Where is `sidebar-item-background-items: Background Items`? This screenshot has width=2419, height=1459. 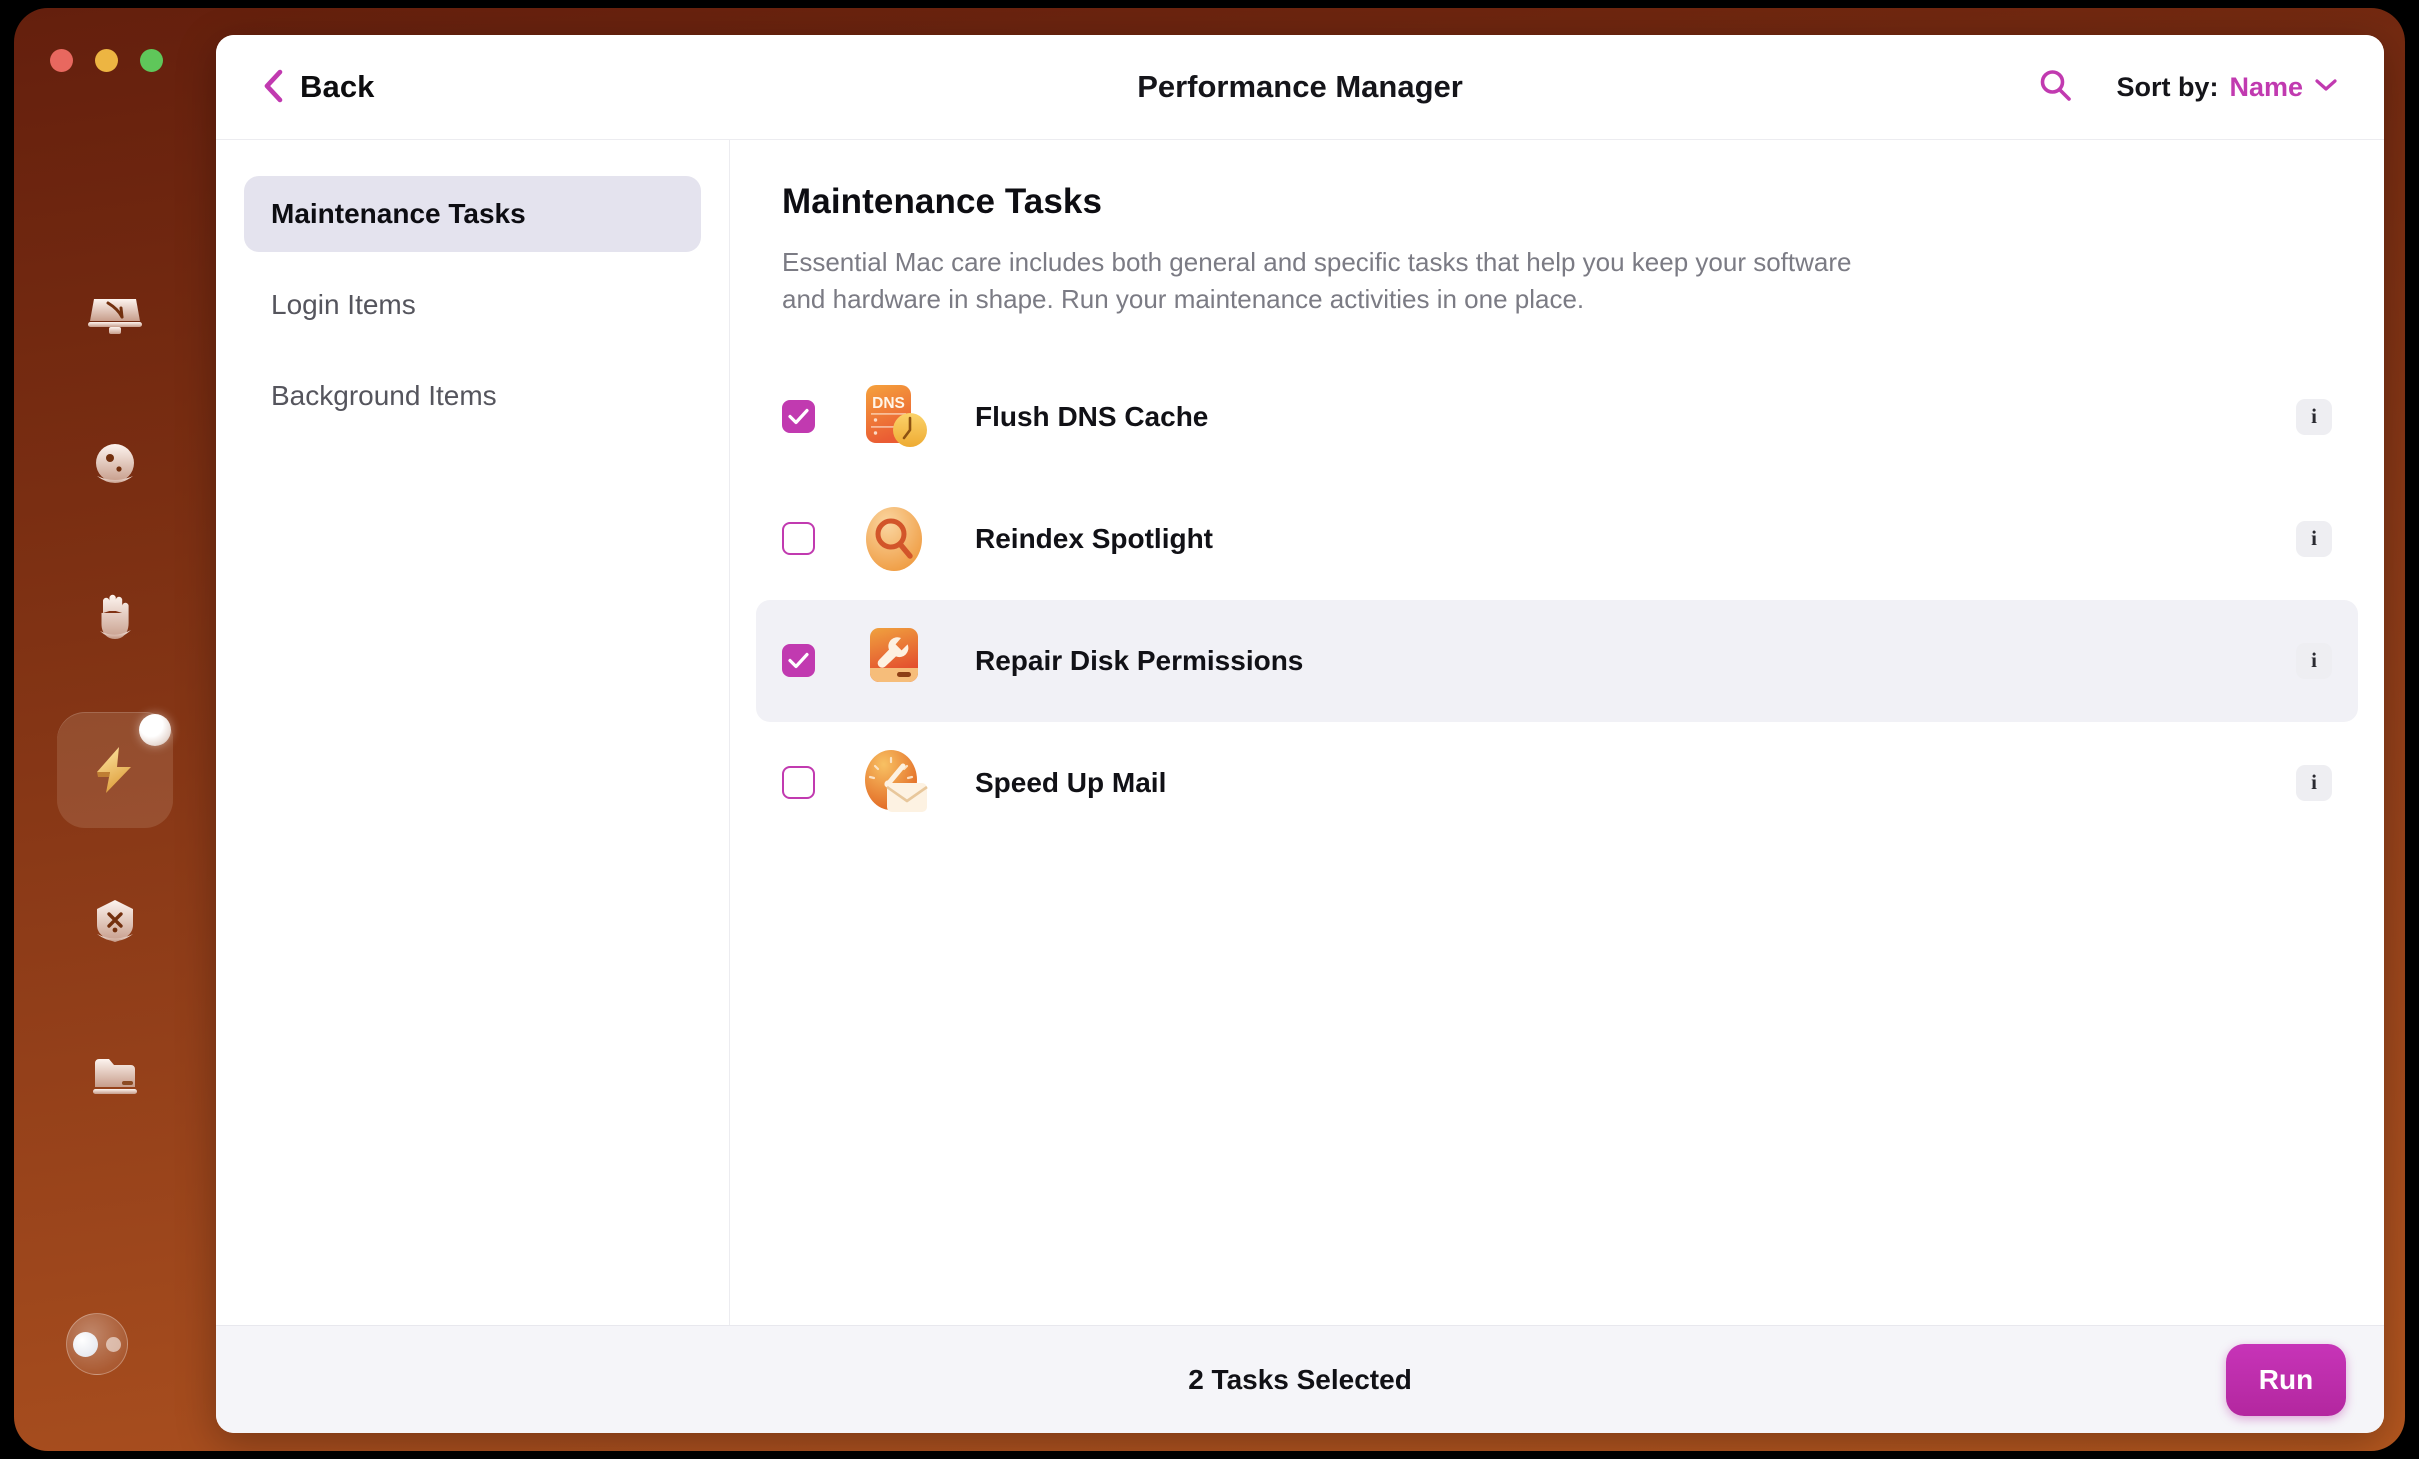
sidebar-item-background-items: Background Items is located at coordinates (472, 396).